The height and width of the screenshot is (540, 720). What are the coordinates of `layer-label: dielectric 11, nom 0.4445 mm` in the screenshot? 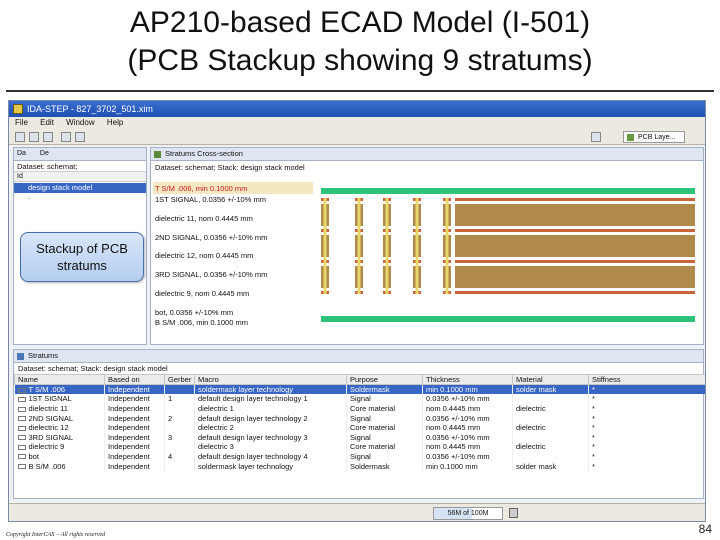 It's located at (204, 218).